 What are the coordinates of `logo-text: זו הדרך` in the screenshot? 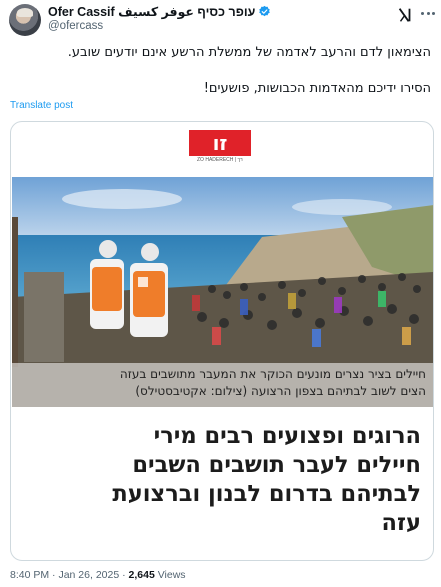 It's located at (220, 155).